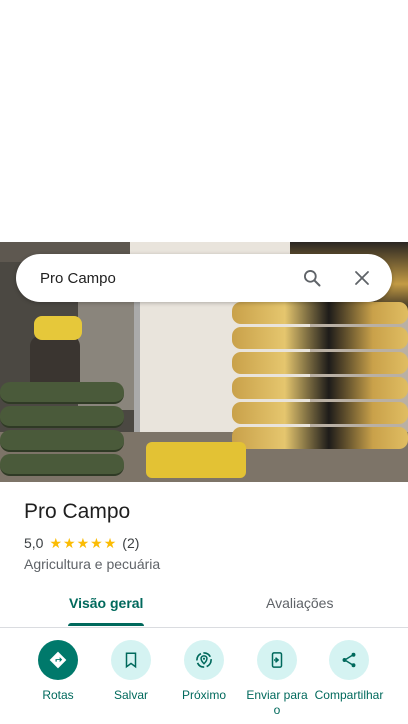  I want to click on share-icon, so click(349, 660).